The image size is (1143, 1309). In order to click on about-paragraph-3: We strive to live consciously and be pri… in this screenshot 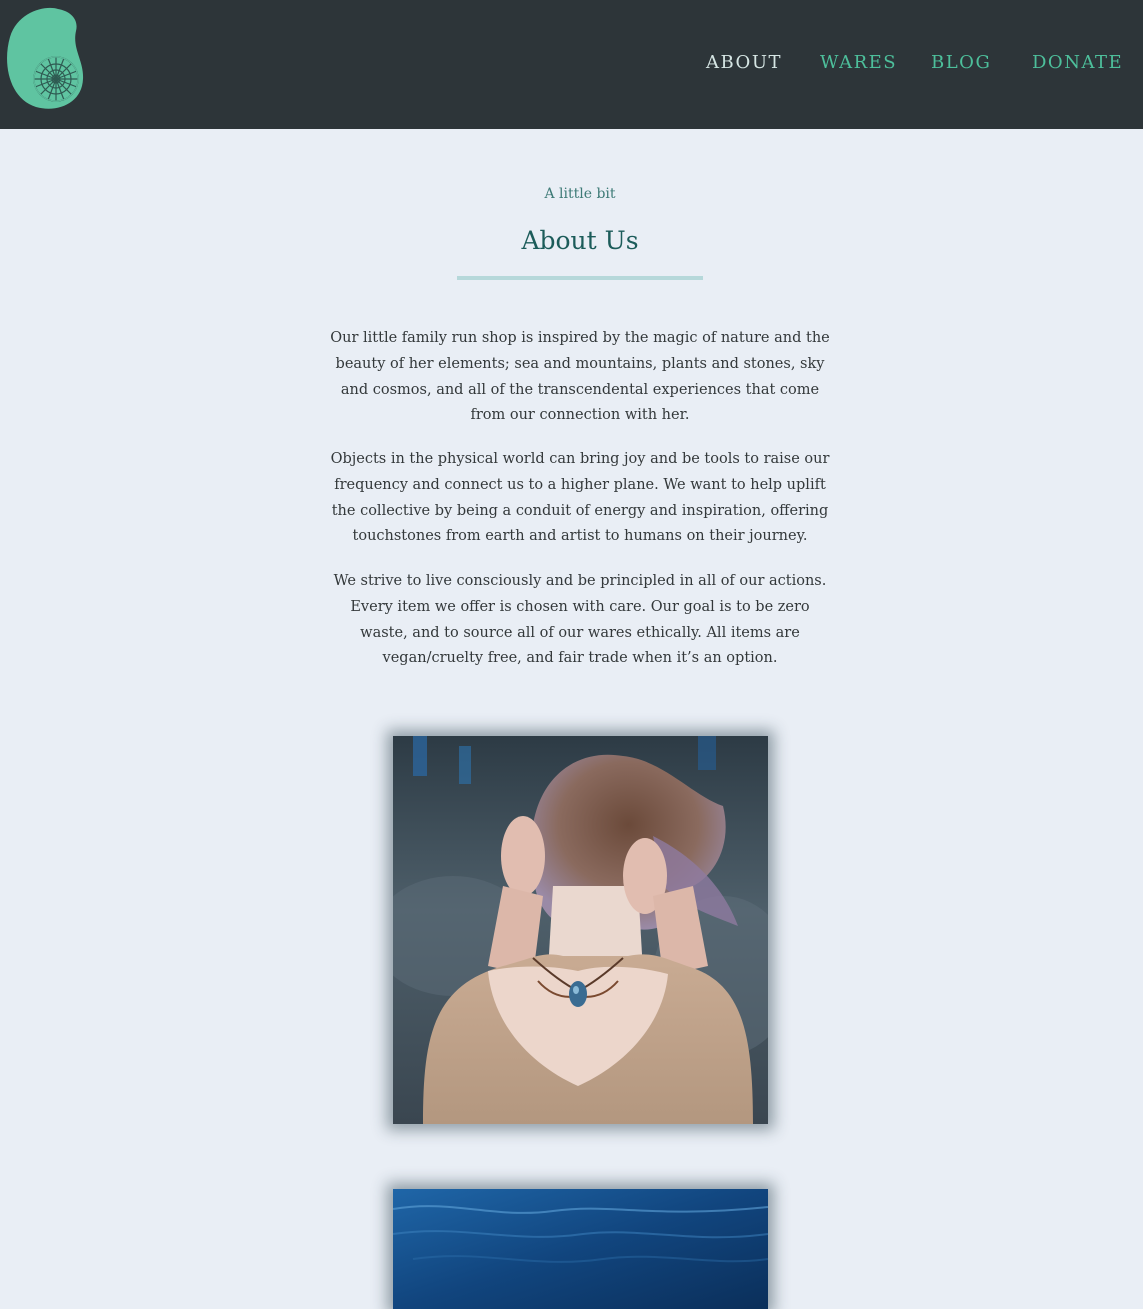, I will do `click(580, 620)`.